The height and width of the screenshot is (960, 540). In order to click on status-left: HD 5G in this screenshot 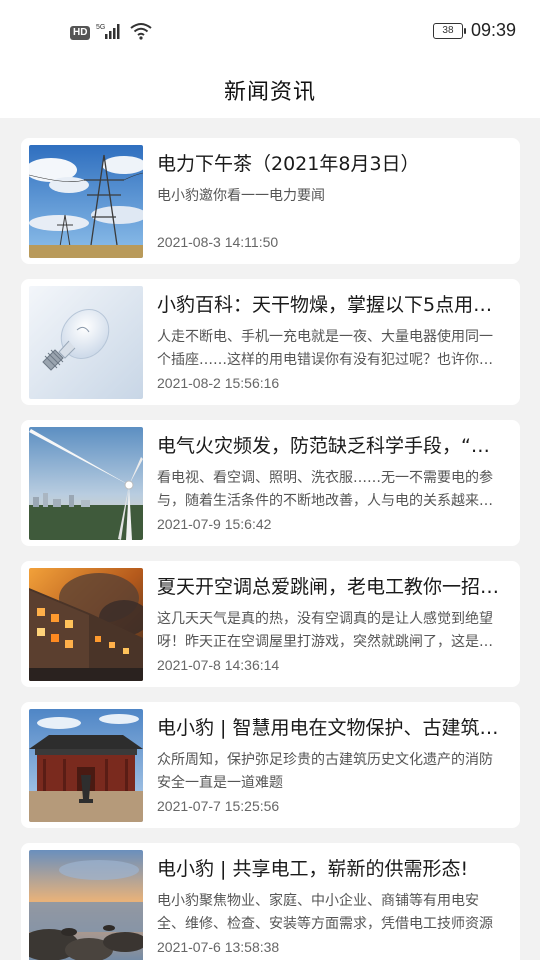, I will do `click(111, 33)`.